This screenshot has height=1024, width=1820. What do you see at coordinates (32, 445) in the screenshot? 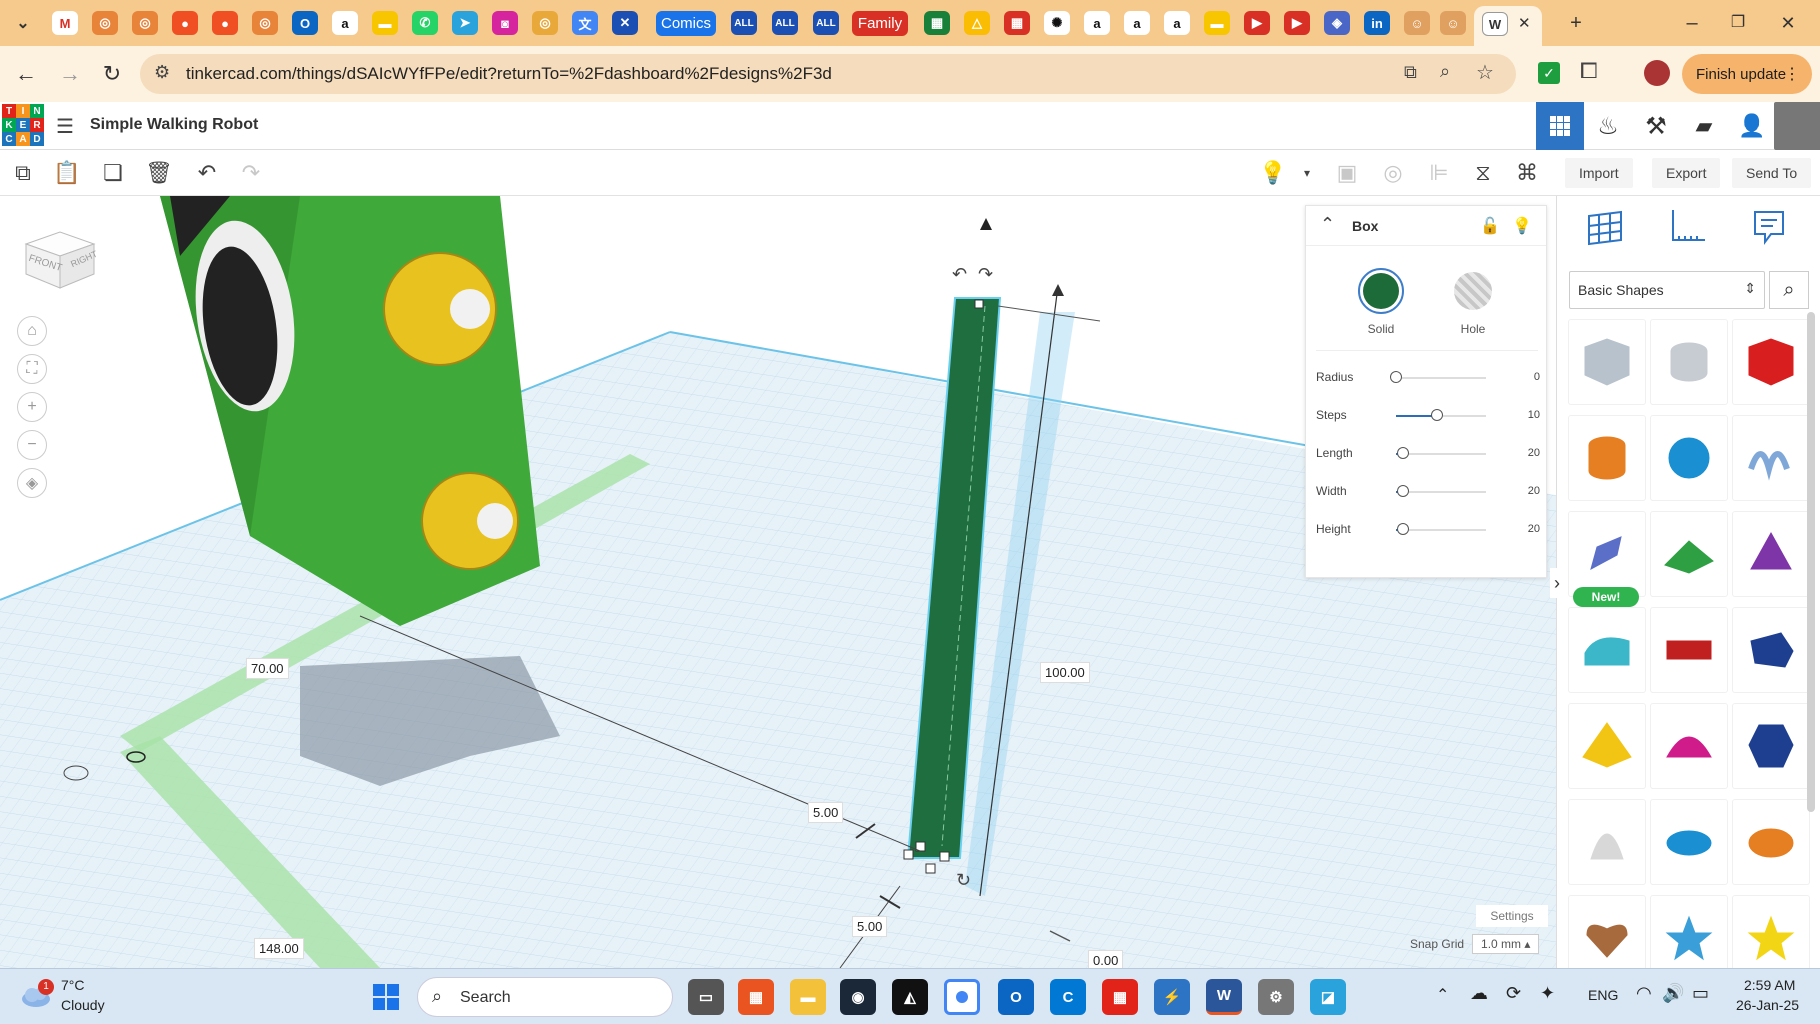
I see `zoom-out-icon: −` at bounding box center [32, 445].